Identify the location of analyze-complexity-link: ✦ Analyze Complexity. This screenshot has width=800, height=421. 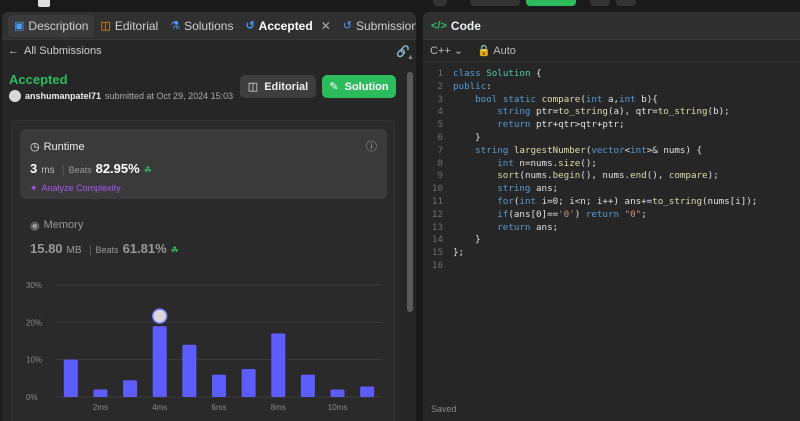
(75, 188).